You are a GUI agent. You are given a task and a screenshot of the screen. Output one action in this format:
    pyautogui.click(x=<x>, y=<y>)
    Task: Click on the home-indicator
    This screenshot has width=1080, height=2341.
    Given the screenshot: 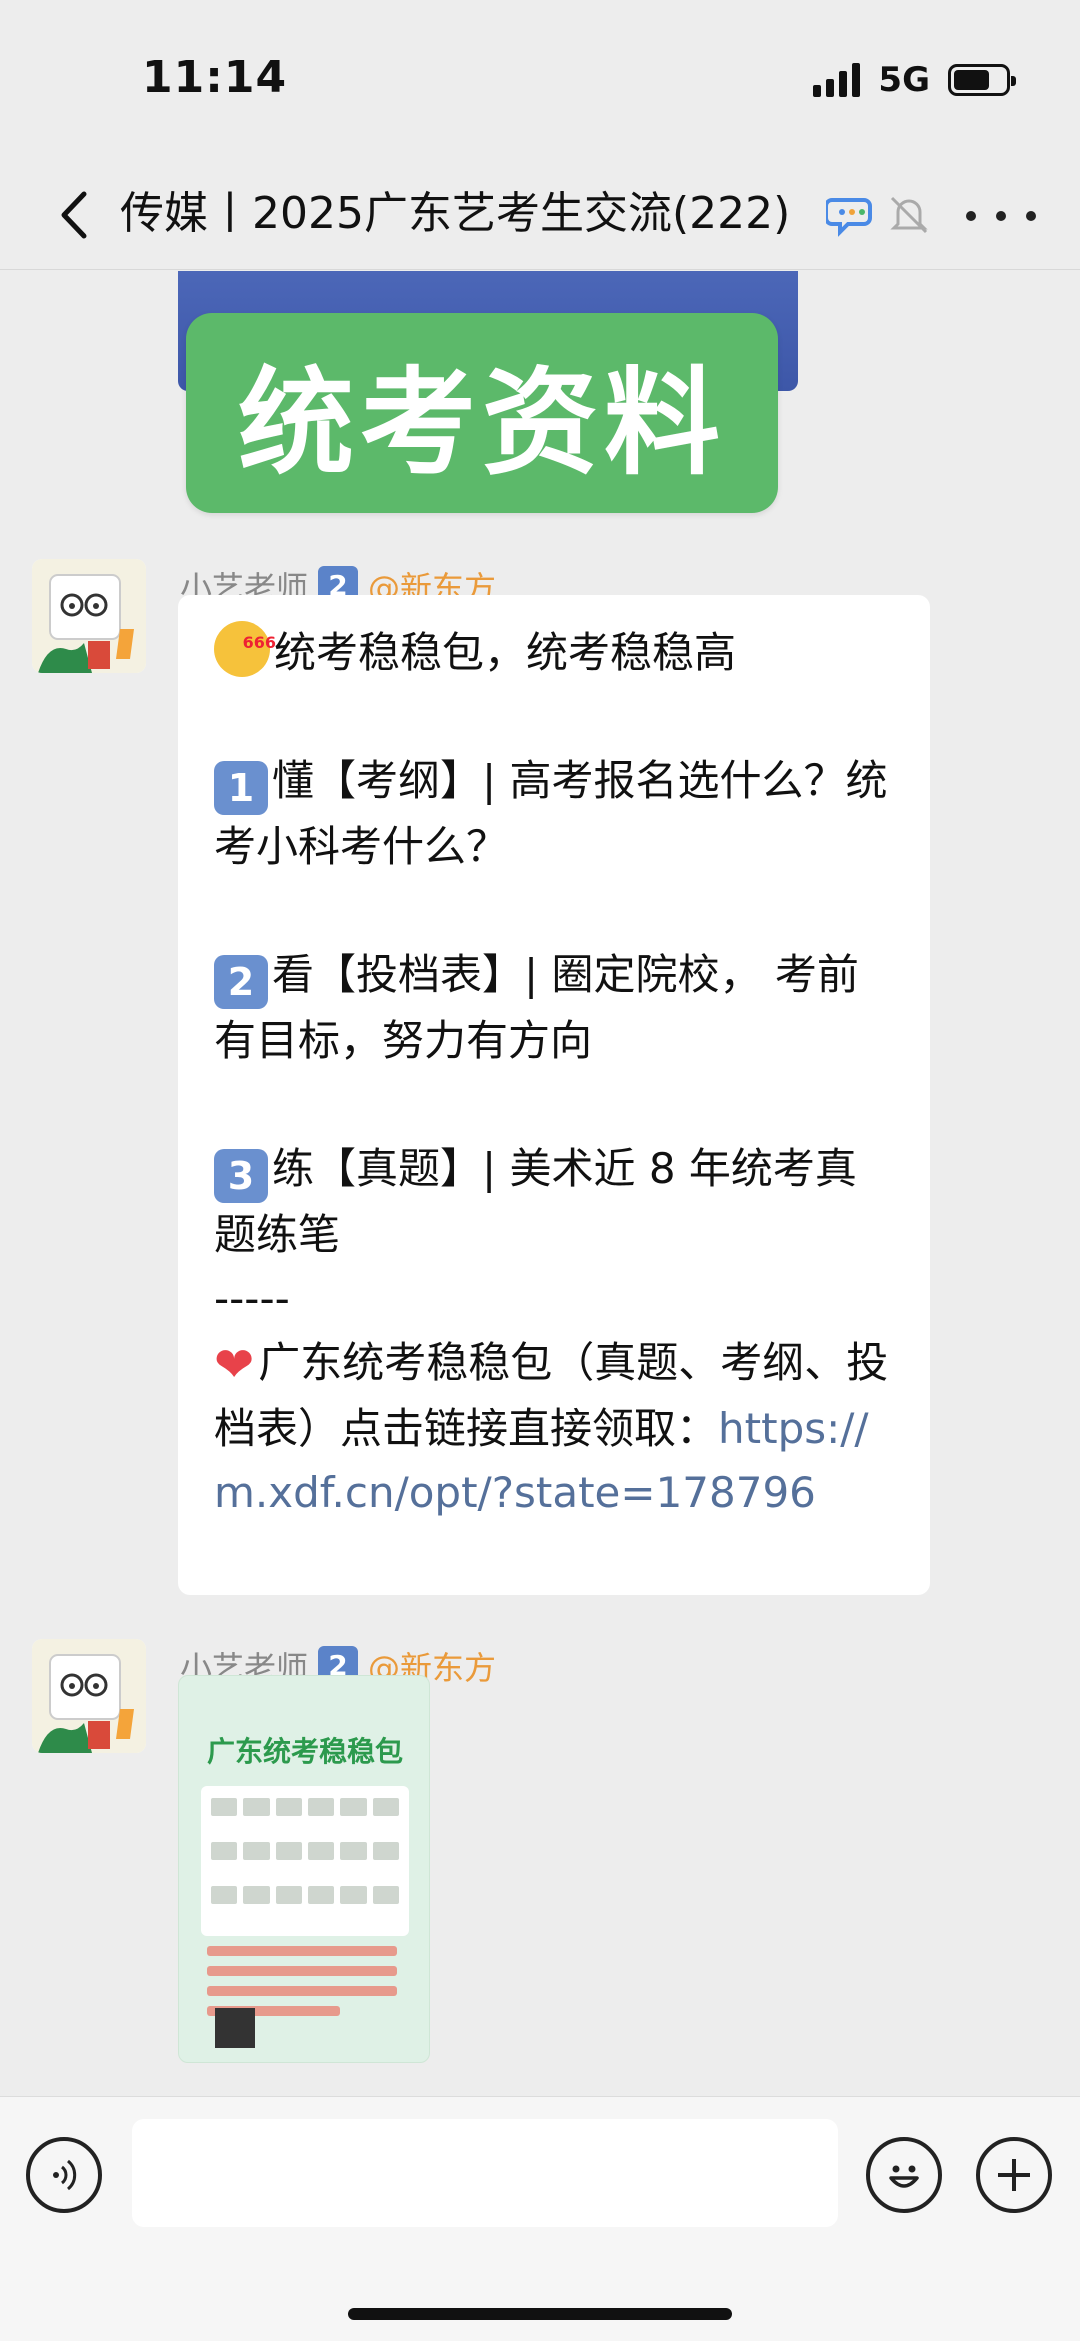 What is the action you would take?
    pyautogui.click(x=540, y=2314)
    